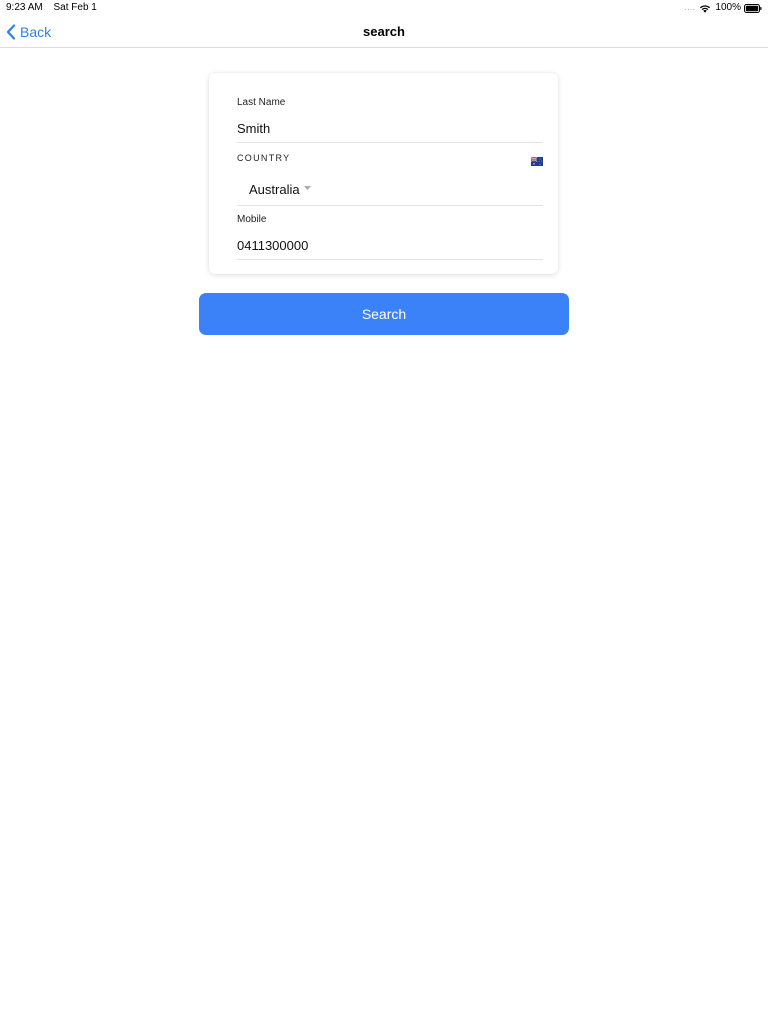  I want to click on wifi-icon, so click(705, 8).